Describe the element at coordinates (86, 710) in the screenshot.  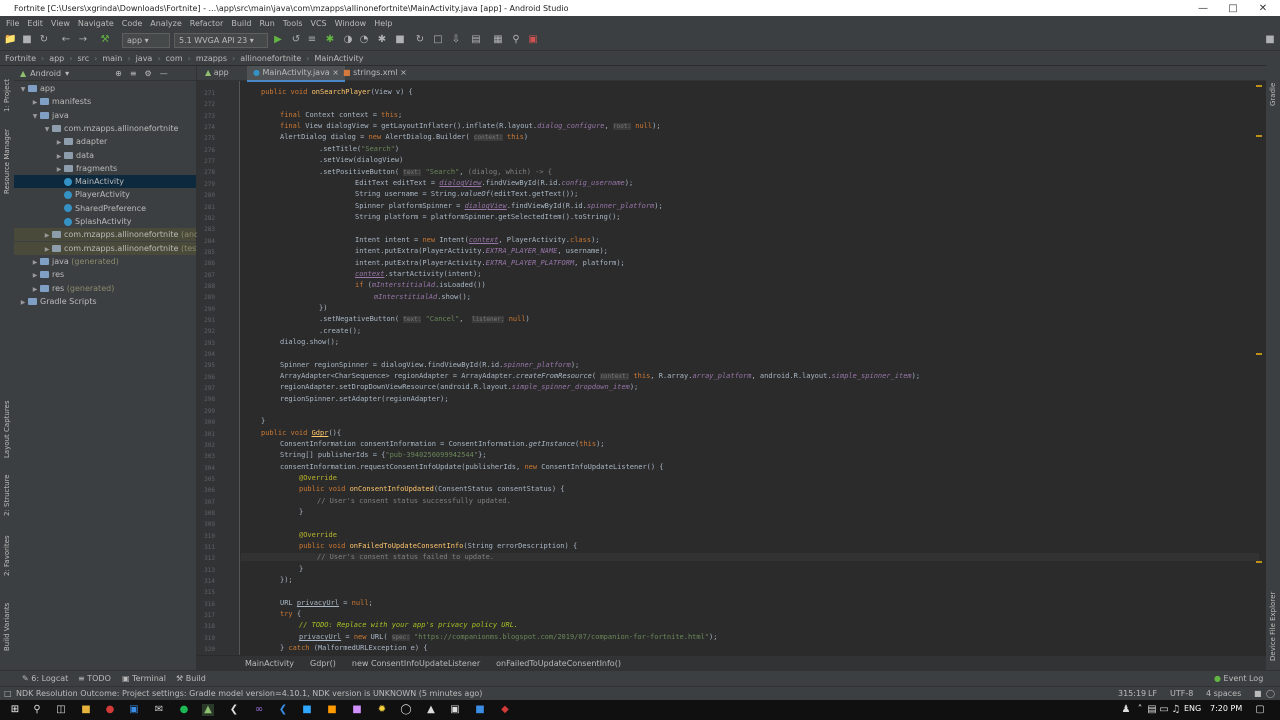
I see `file-explorer-icon: ■` at that location.